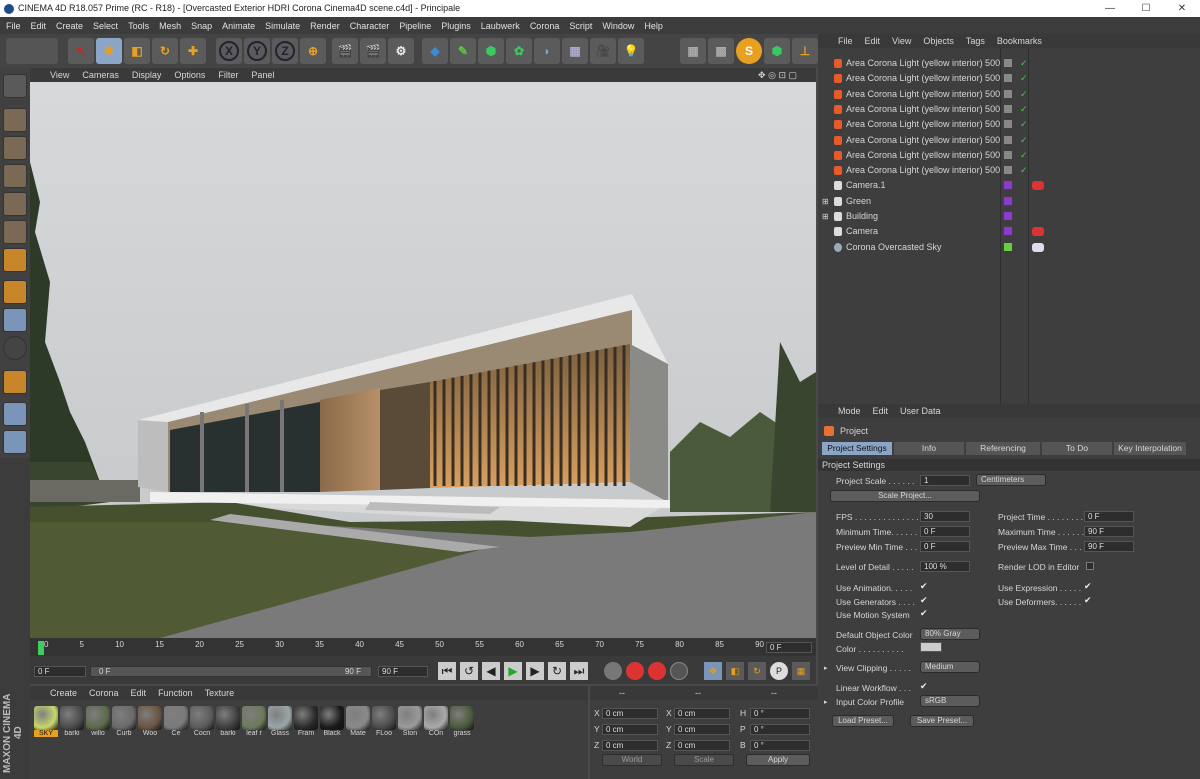 This screenshot has width=1200, height=779. I want to click on material-menu-edit: Edit, so click(139, 693).